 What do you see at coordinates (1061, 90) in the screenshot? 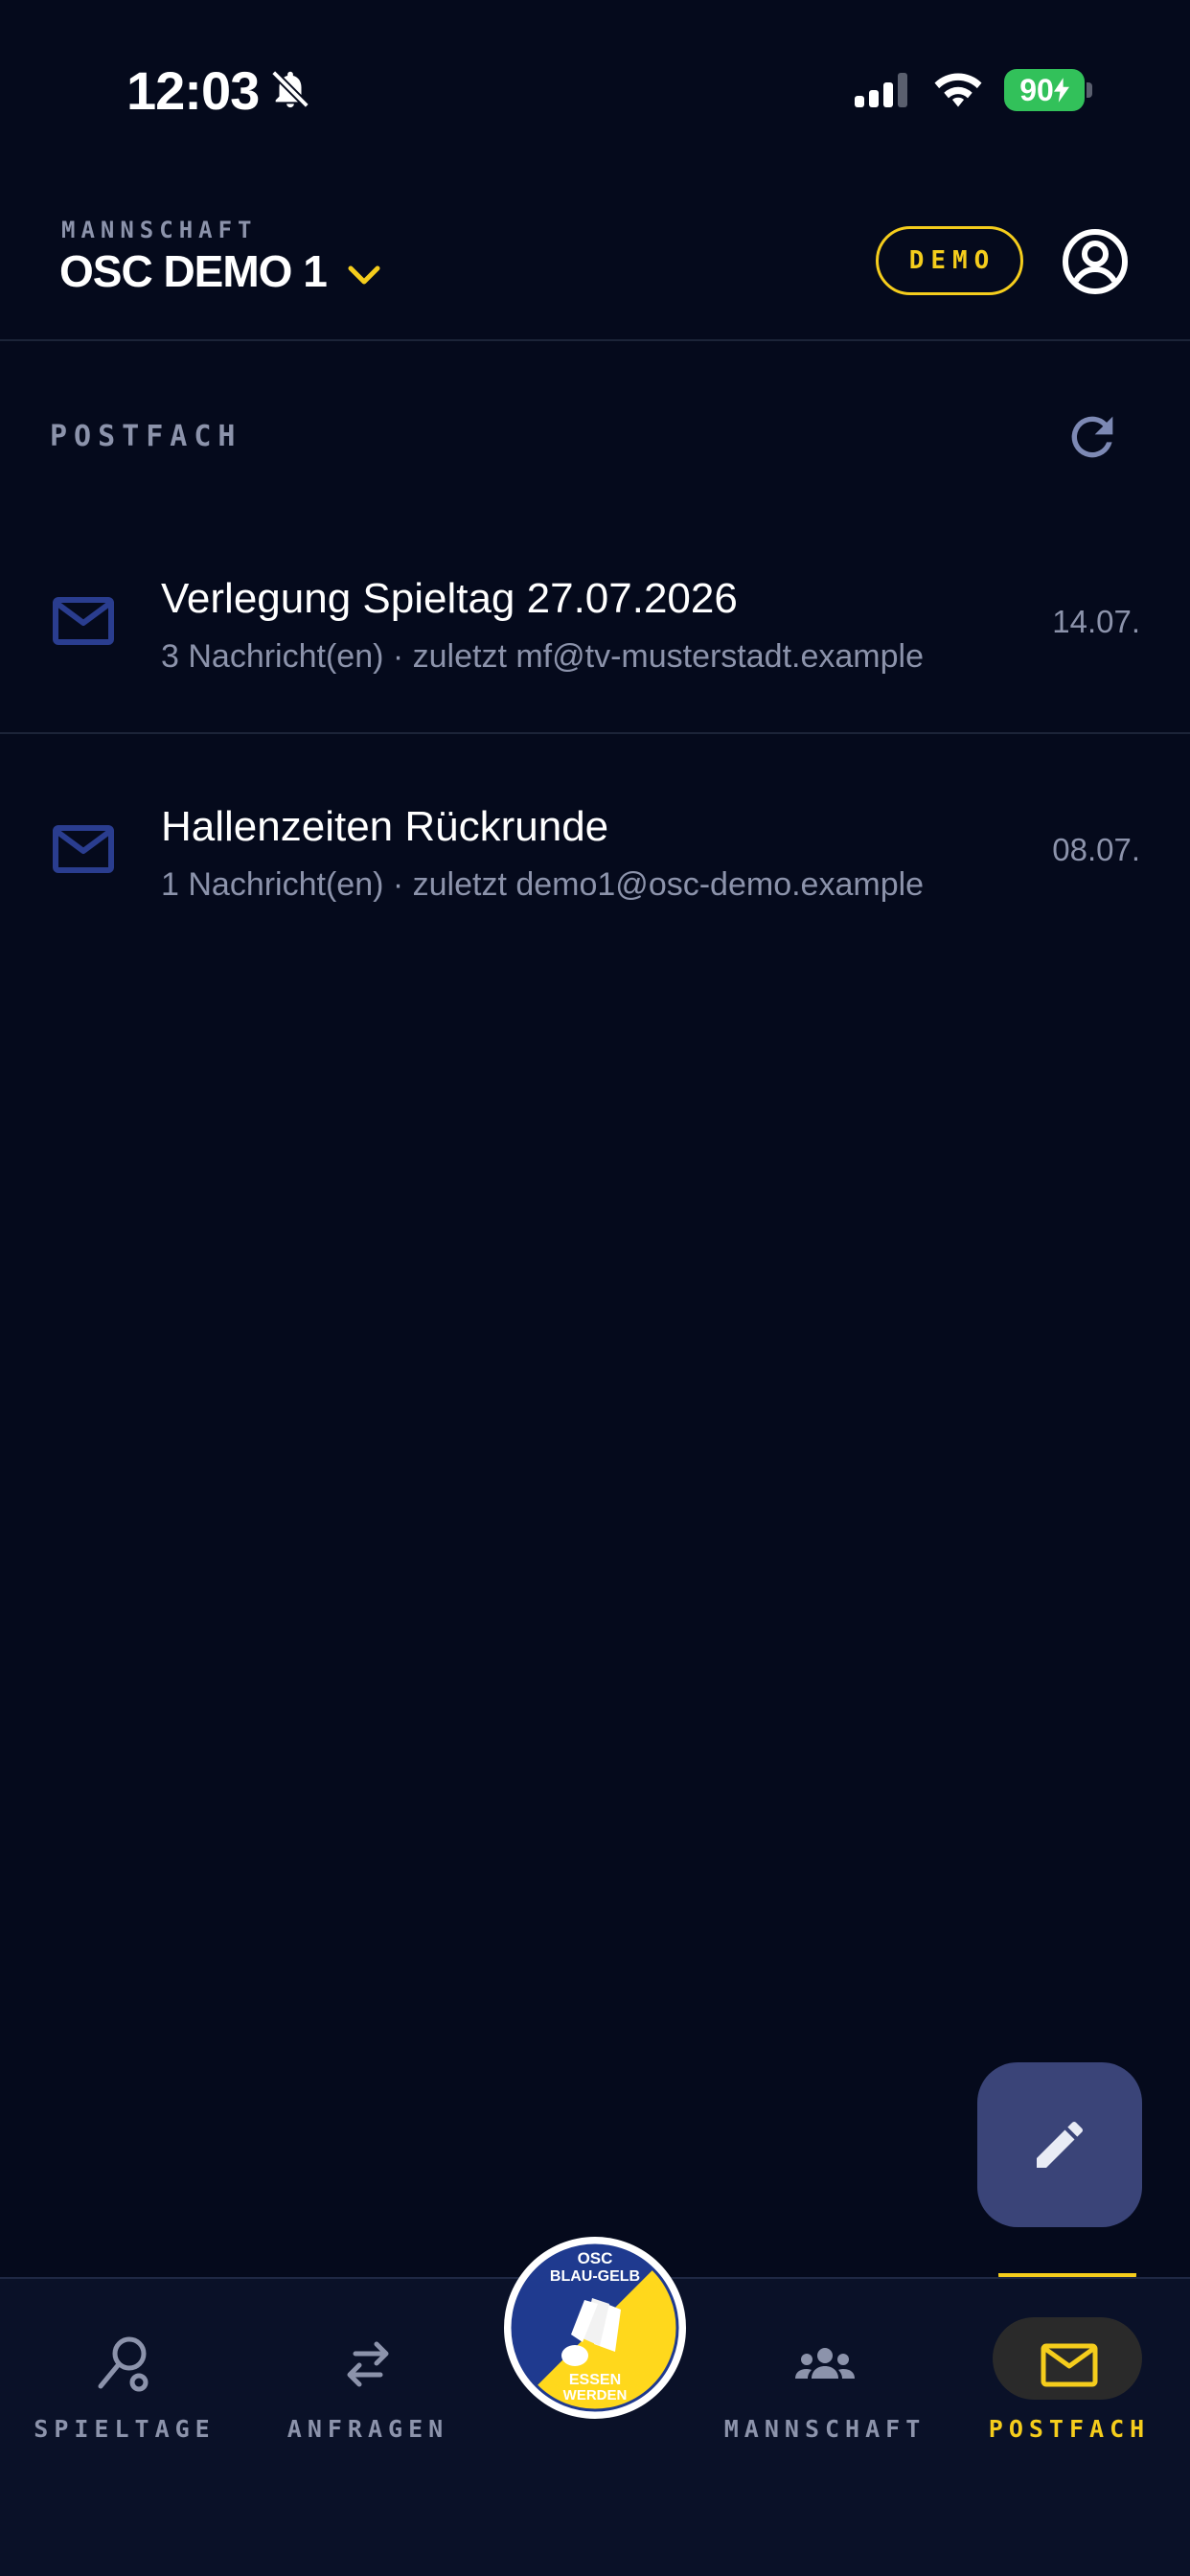
I see `charging-icon` at bounding box center [1061, 90].